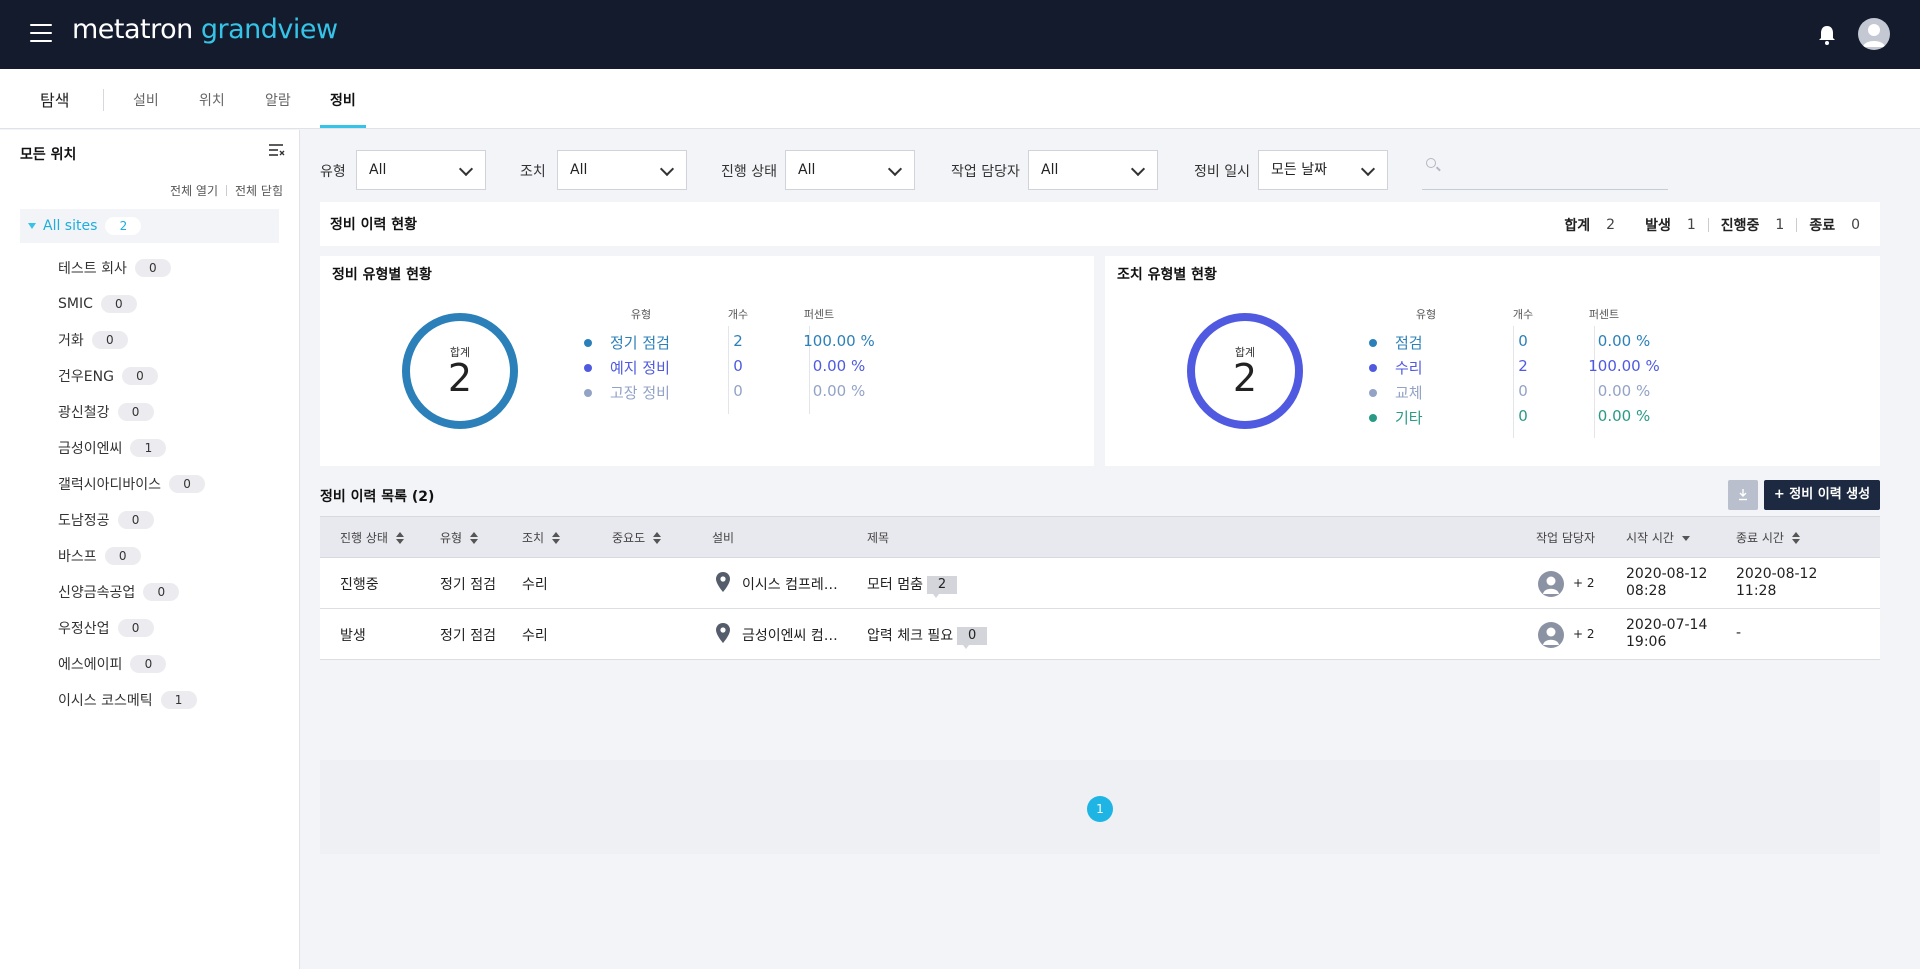 The image size is (1920, 969). I want to click on sidebar-item-site: 갤럭시아디바이스 0, so click(132, 484).